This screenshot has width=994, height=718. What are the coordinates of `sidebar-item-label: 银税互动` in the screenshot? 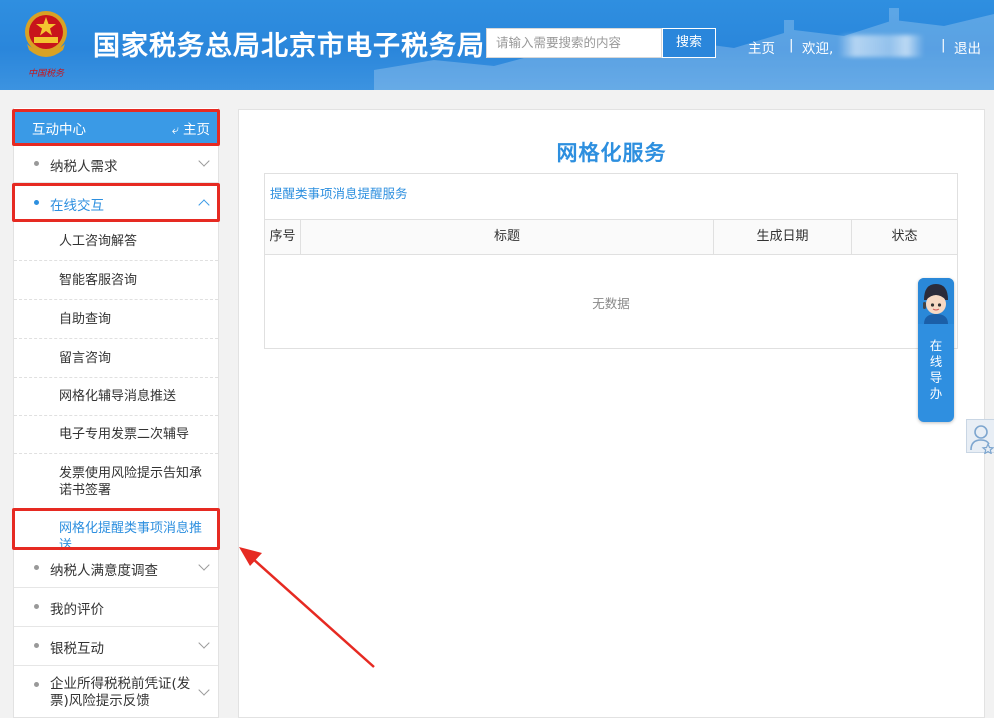 It's located at (77, 649).